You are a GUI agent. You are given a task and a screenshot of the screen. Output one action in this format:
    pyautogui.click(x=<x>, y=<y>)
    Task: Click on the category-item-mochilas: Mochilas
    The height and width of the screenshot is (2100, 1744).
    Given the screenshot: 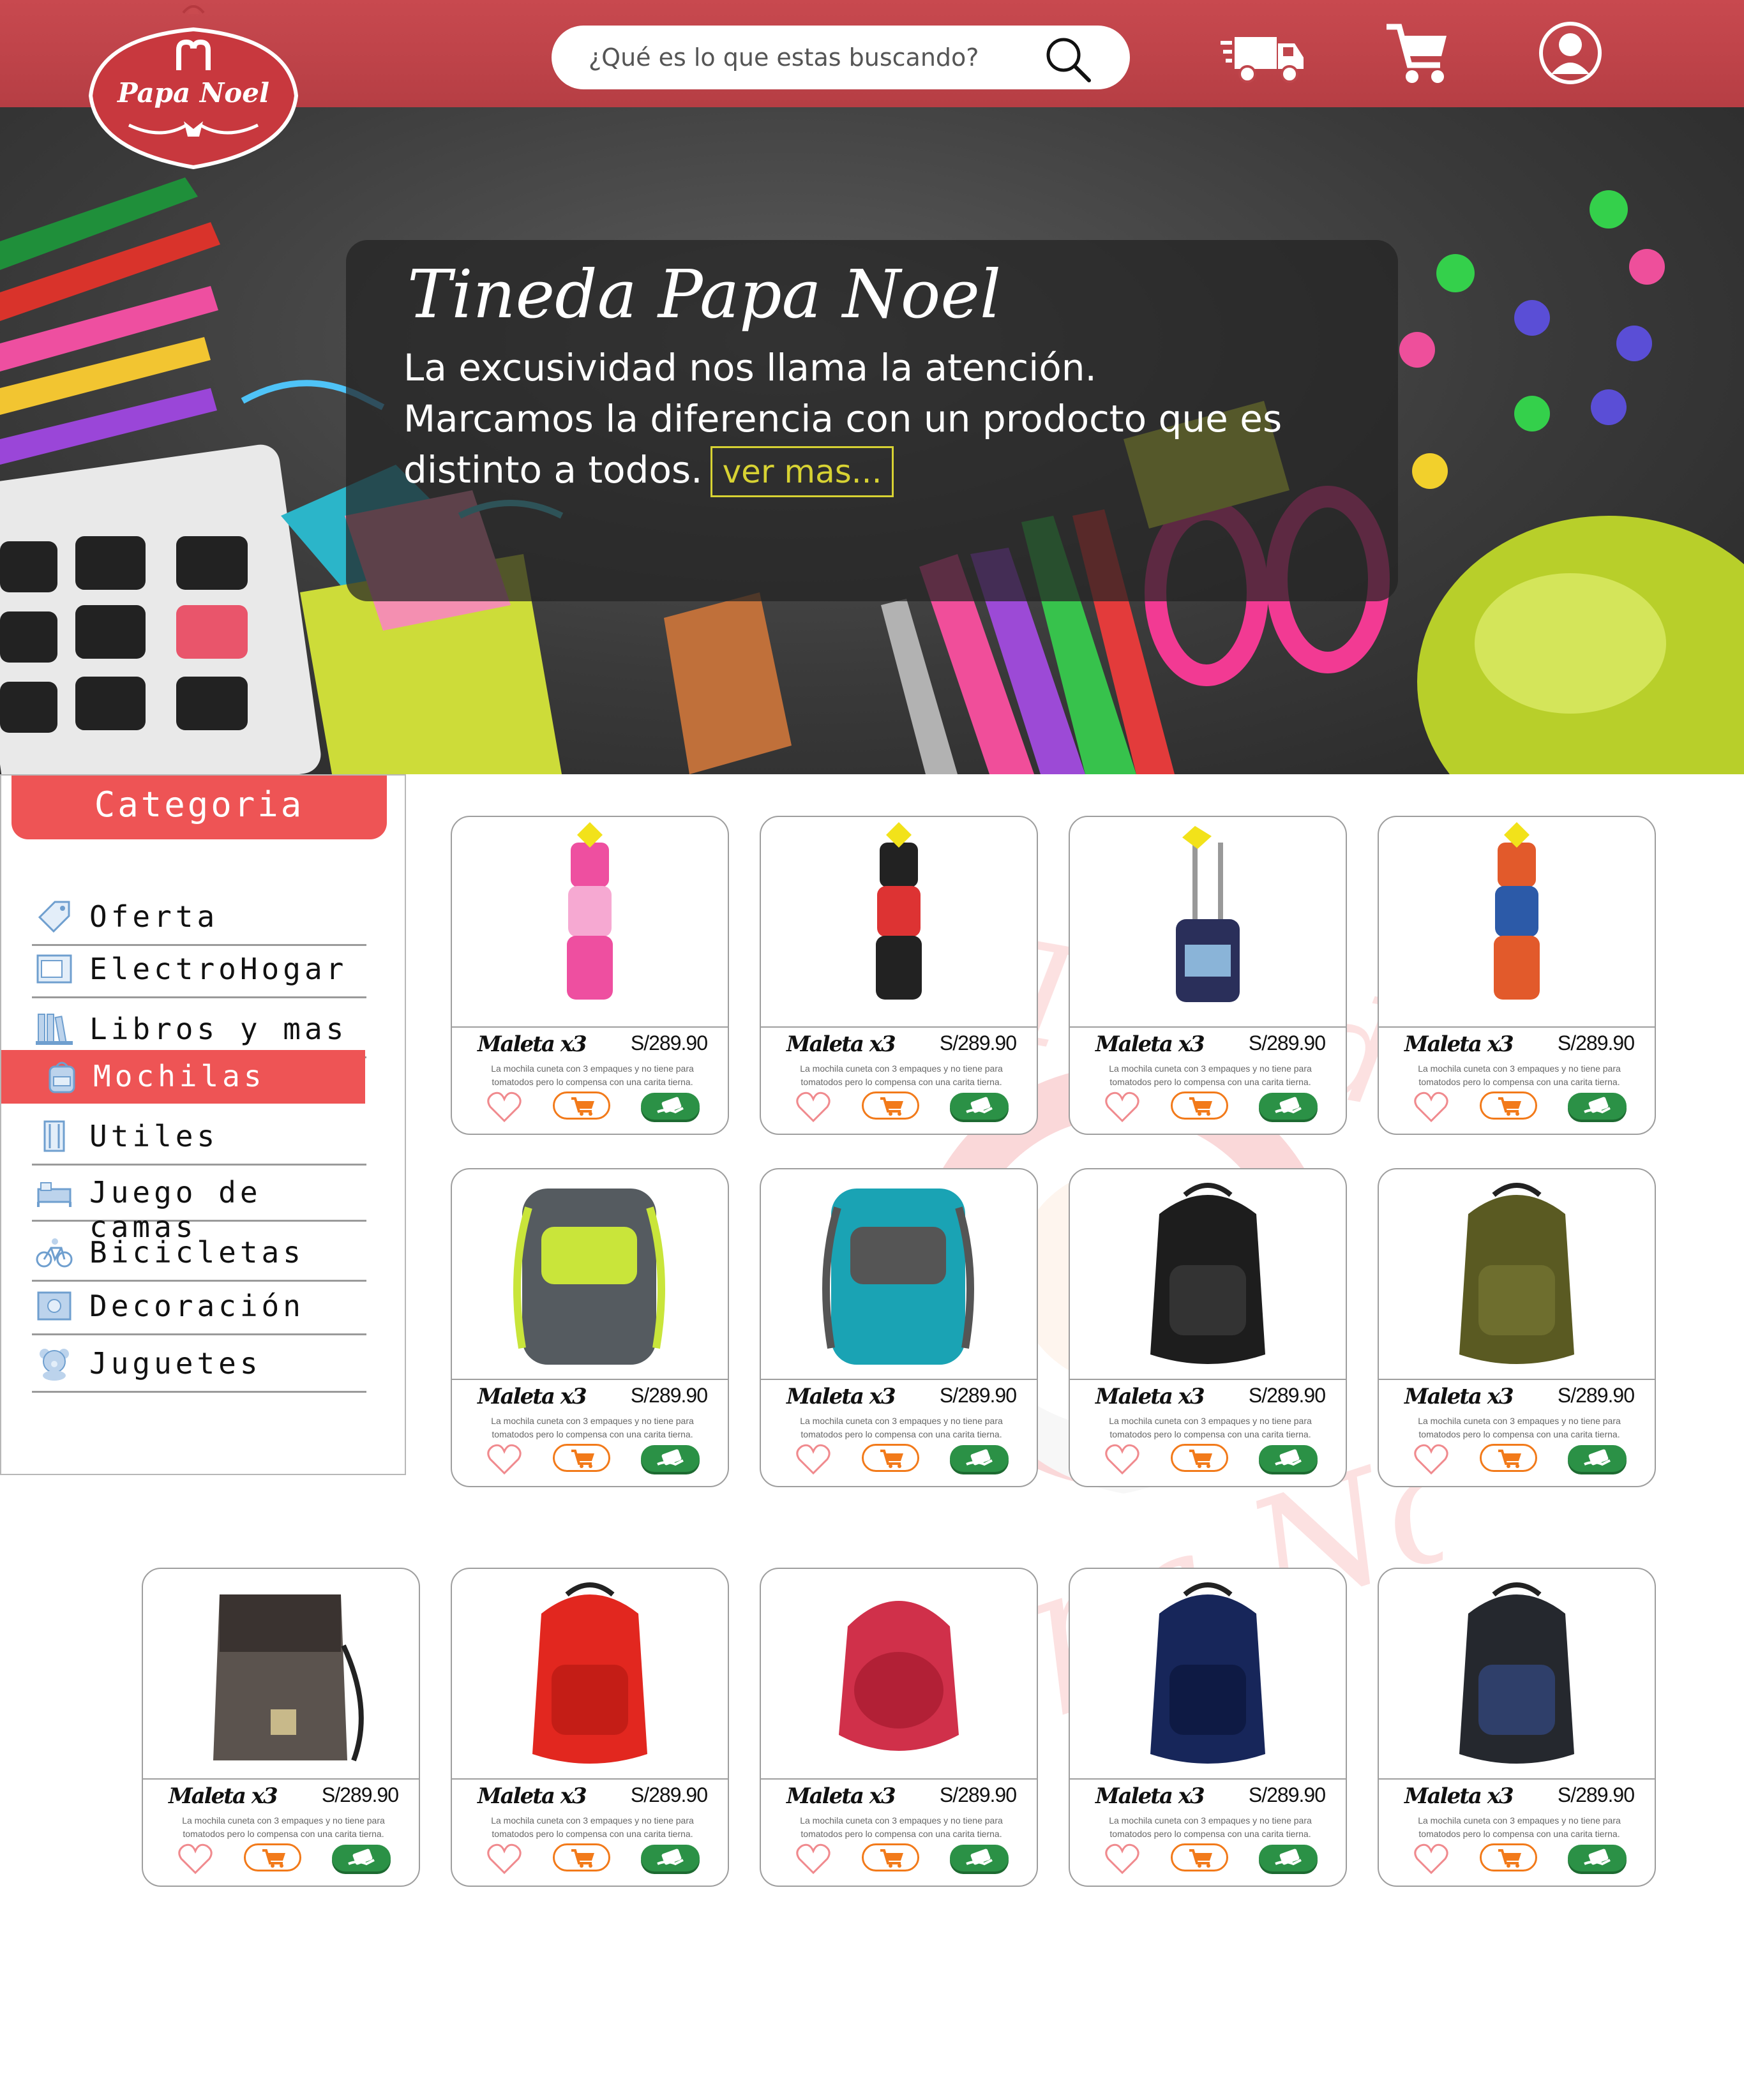 What is the action you would take?
    pyautogui.click(x=183, y=1077)
    